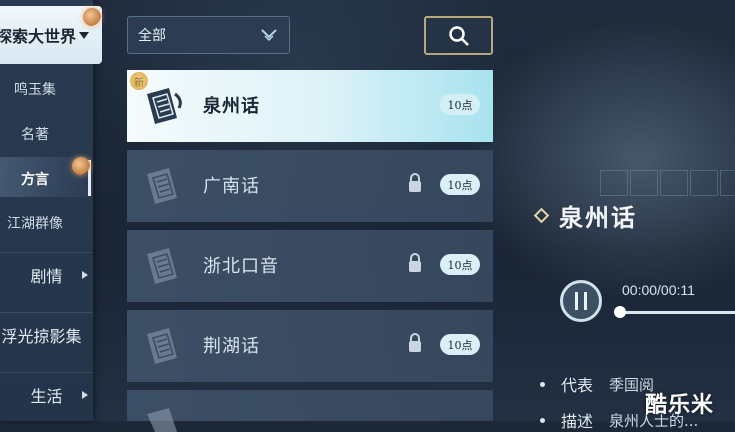  Describe the element at coordinates (680, 405) in the screenshot. I see `watermark: 酷乐米` at that location.